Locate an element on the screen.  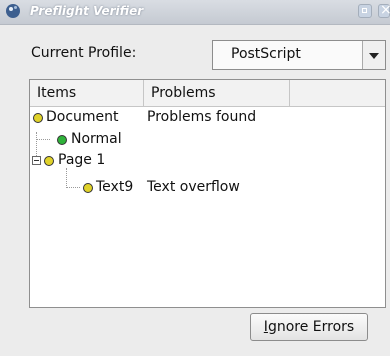
tree-row: Text9 Text overflow is located at coordinates (207, 187).